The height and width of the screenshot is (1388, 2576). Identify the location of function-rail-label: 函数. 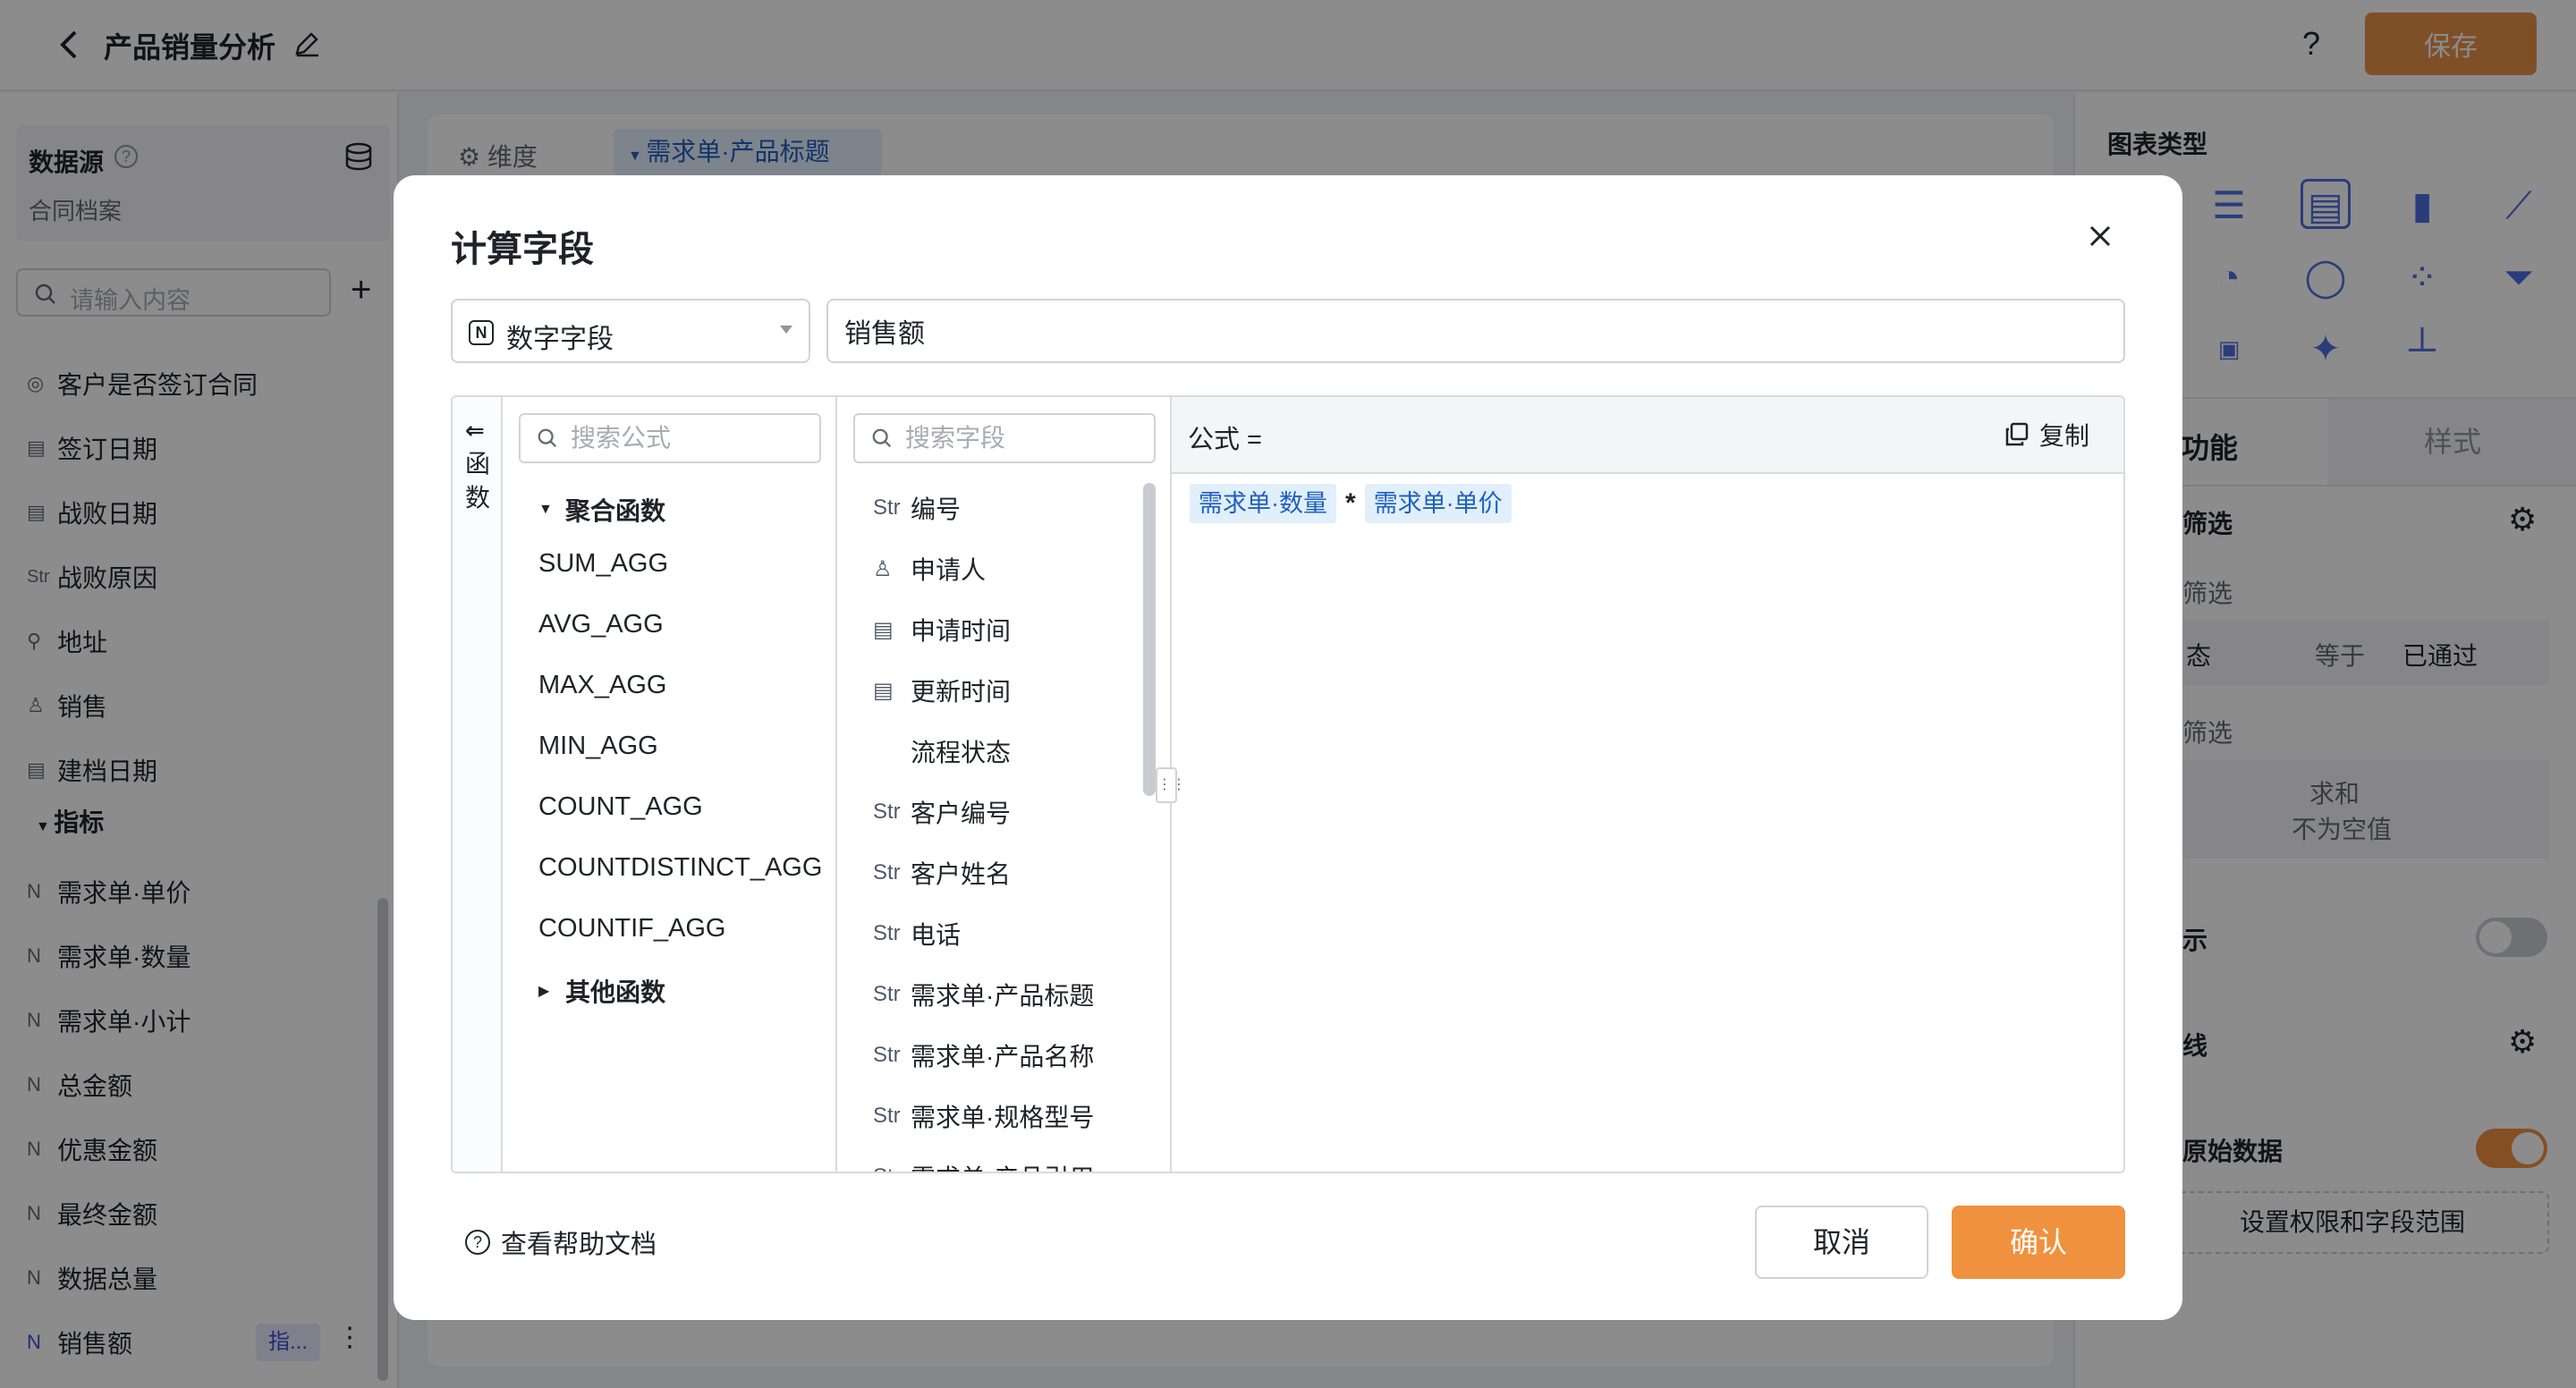
(477, 481).